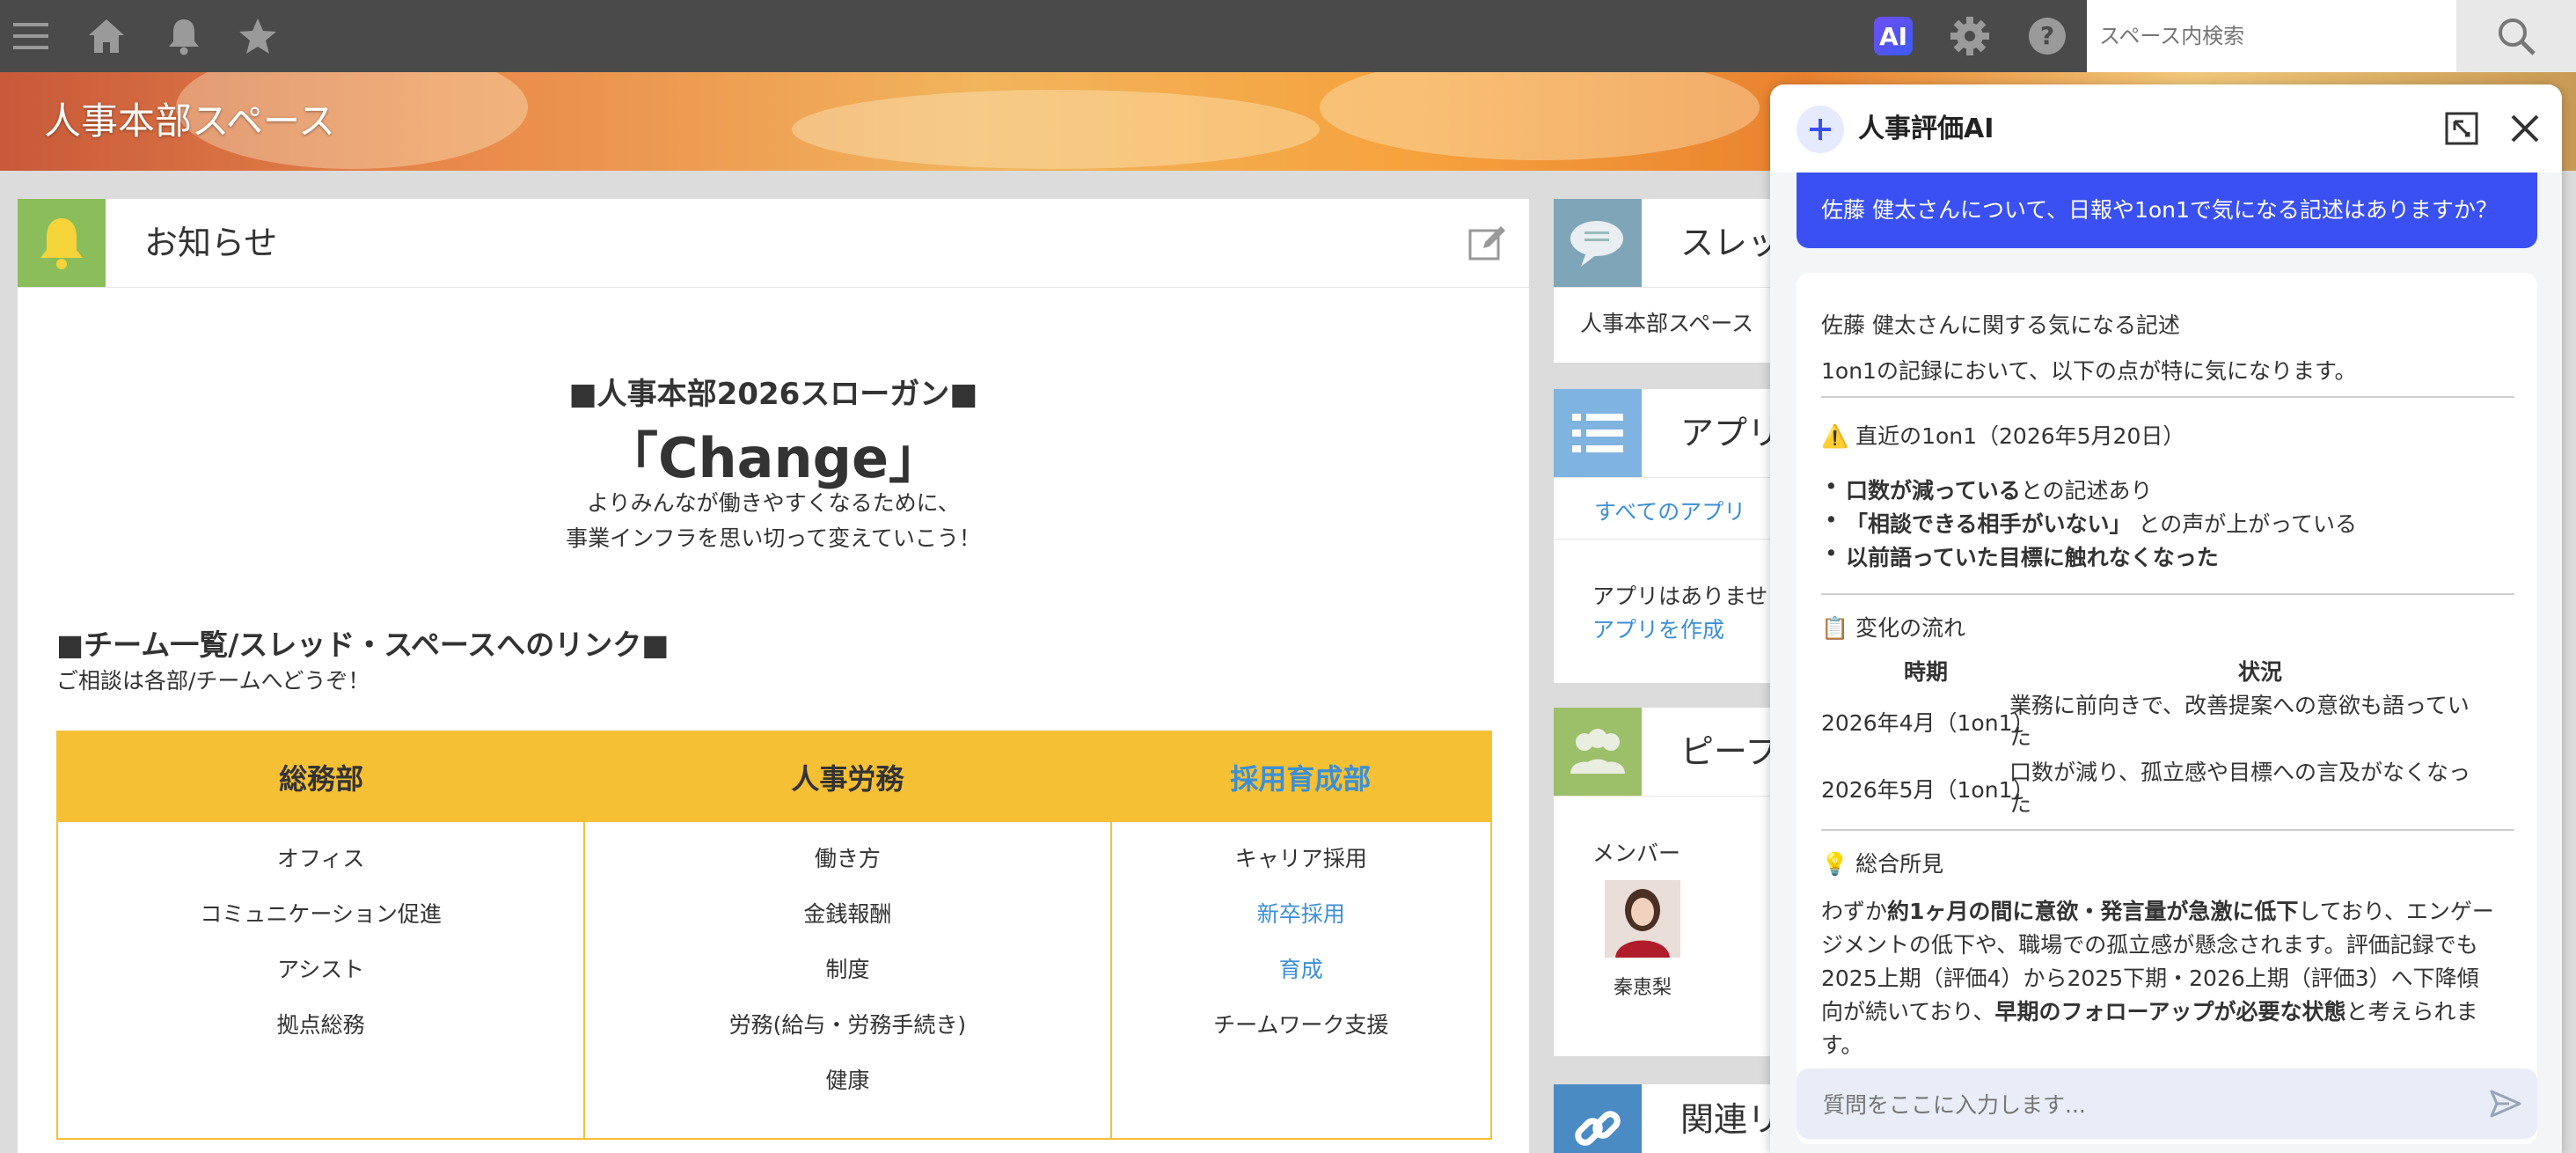 The height and width of the screenshot is (1153, 2576). I want to click on minimize-panel-button, so click(2461, 128).